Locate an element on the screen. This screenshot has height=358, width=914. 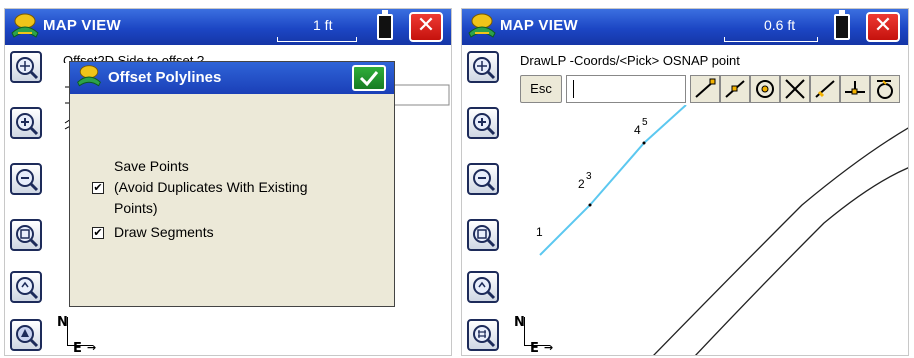
grid-zoom-button is located at coordinates (483, 335).